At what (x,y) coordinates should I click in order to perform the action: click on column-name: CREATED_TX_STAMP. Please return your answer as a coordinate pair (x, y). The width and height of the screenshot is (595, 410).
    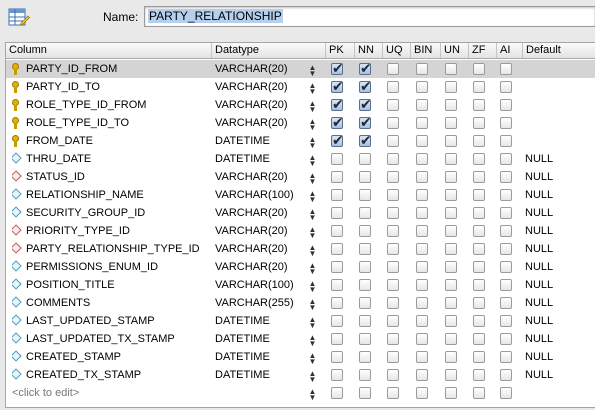
    Looking at the image, I should click on (118, 375).